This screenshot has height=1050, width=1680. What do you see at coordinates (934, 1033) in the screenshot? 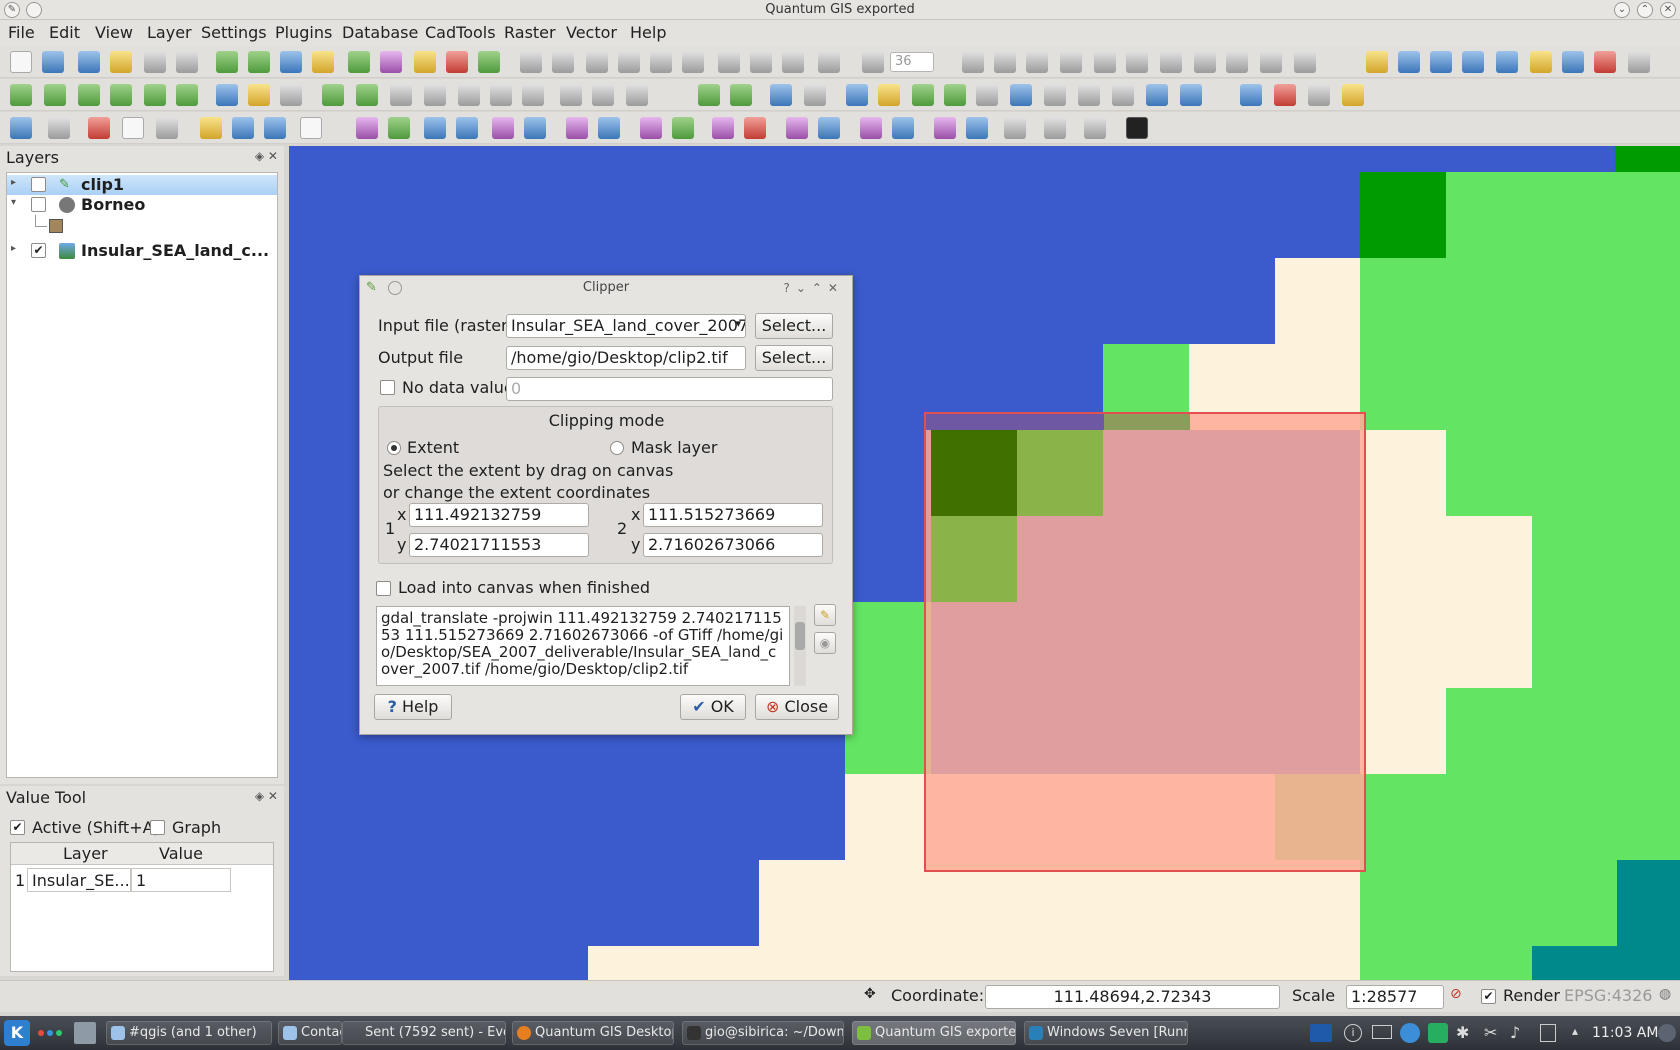
I see `task-qgis-exported: Quantum GIS exported` at bounding box center [934, 1033].